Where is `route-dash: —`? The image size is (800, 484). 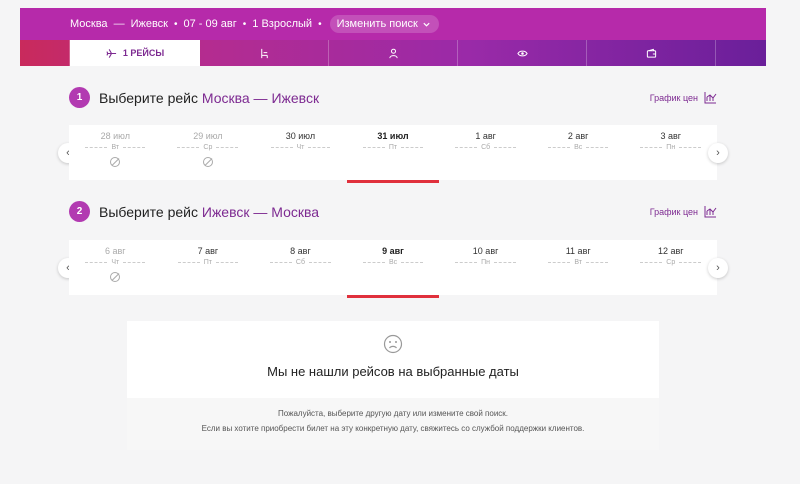 route-dash: — is located at coordinates (119, 24).